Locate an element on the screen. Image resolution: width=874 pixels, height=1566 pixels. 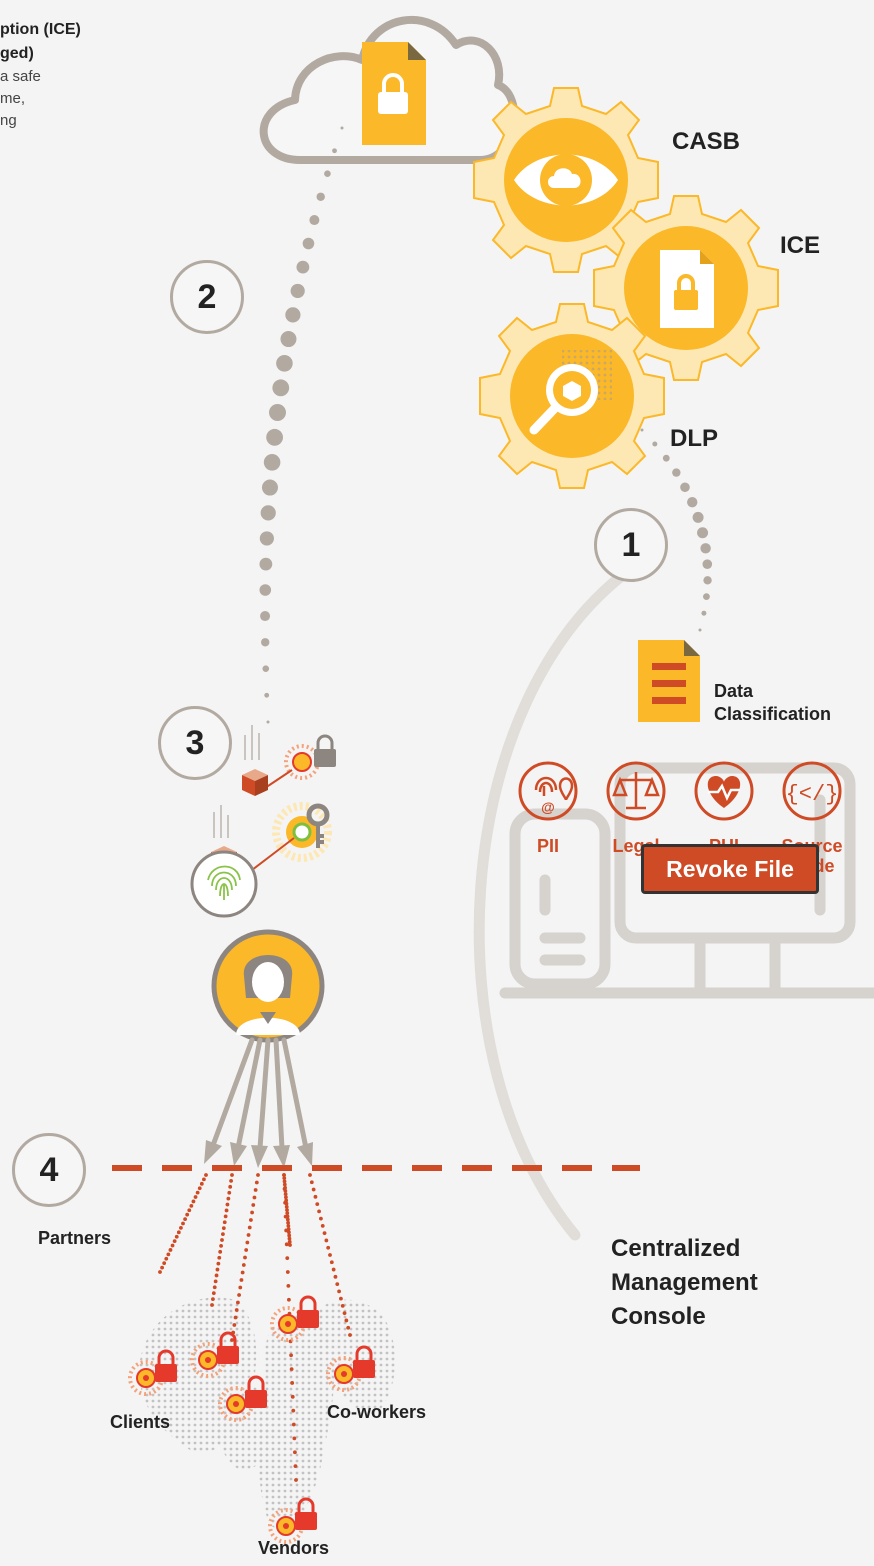
key-icon is located at coordinates (291, 836).